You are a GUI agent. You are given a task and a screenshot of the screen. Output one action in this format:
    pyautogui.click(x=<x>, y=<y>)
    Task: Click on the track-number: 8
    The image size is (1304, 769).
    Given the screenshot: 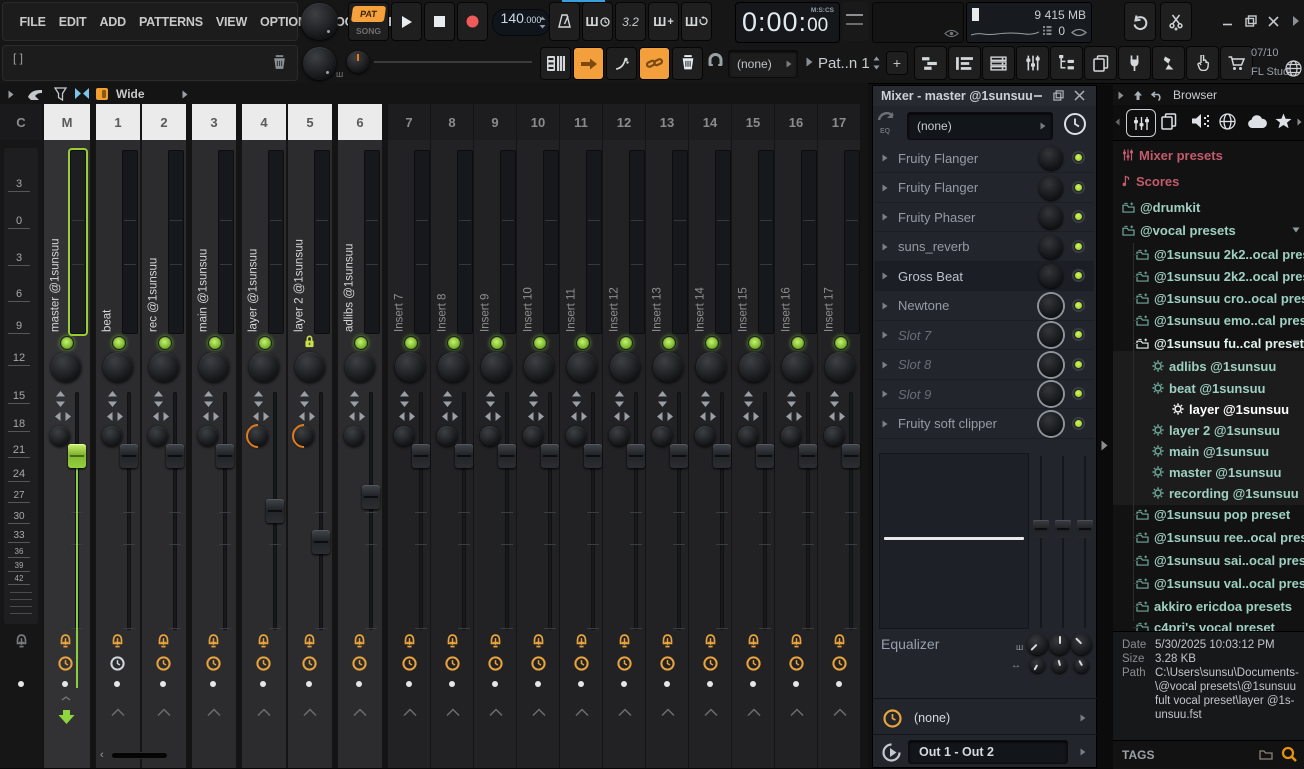 What is the action you would take?
    pyautogui.click(x=452, y=122)
    